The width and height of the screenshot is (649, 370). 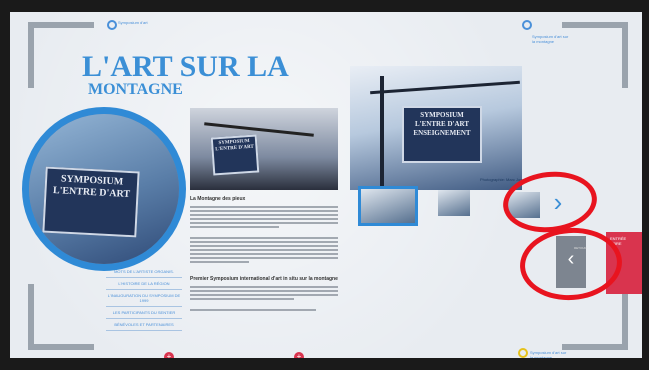 What do you see at coordinates (112, 25) in the screenshot?
I see `logo-dot-icon` at bounding box center [112, 25].